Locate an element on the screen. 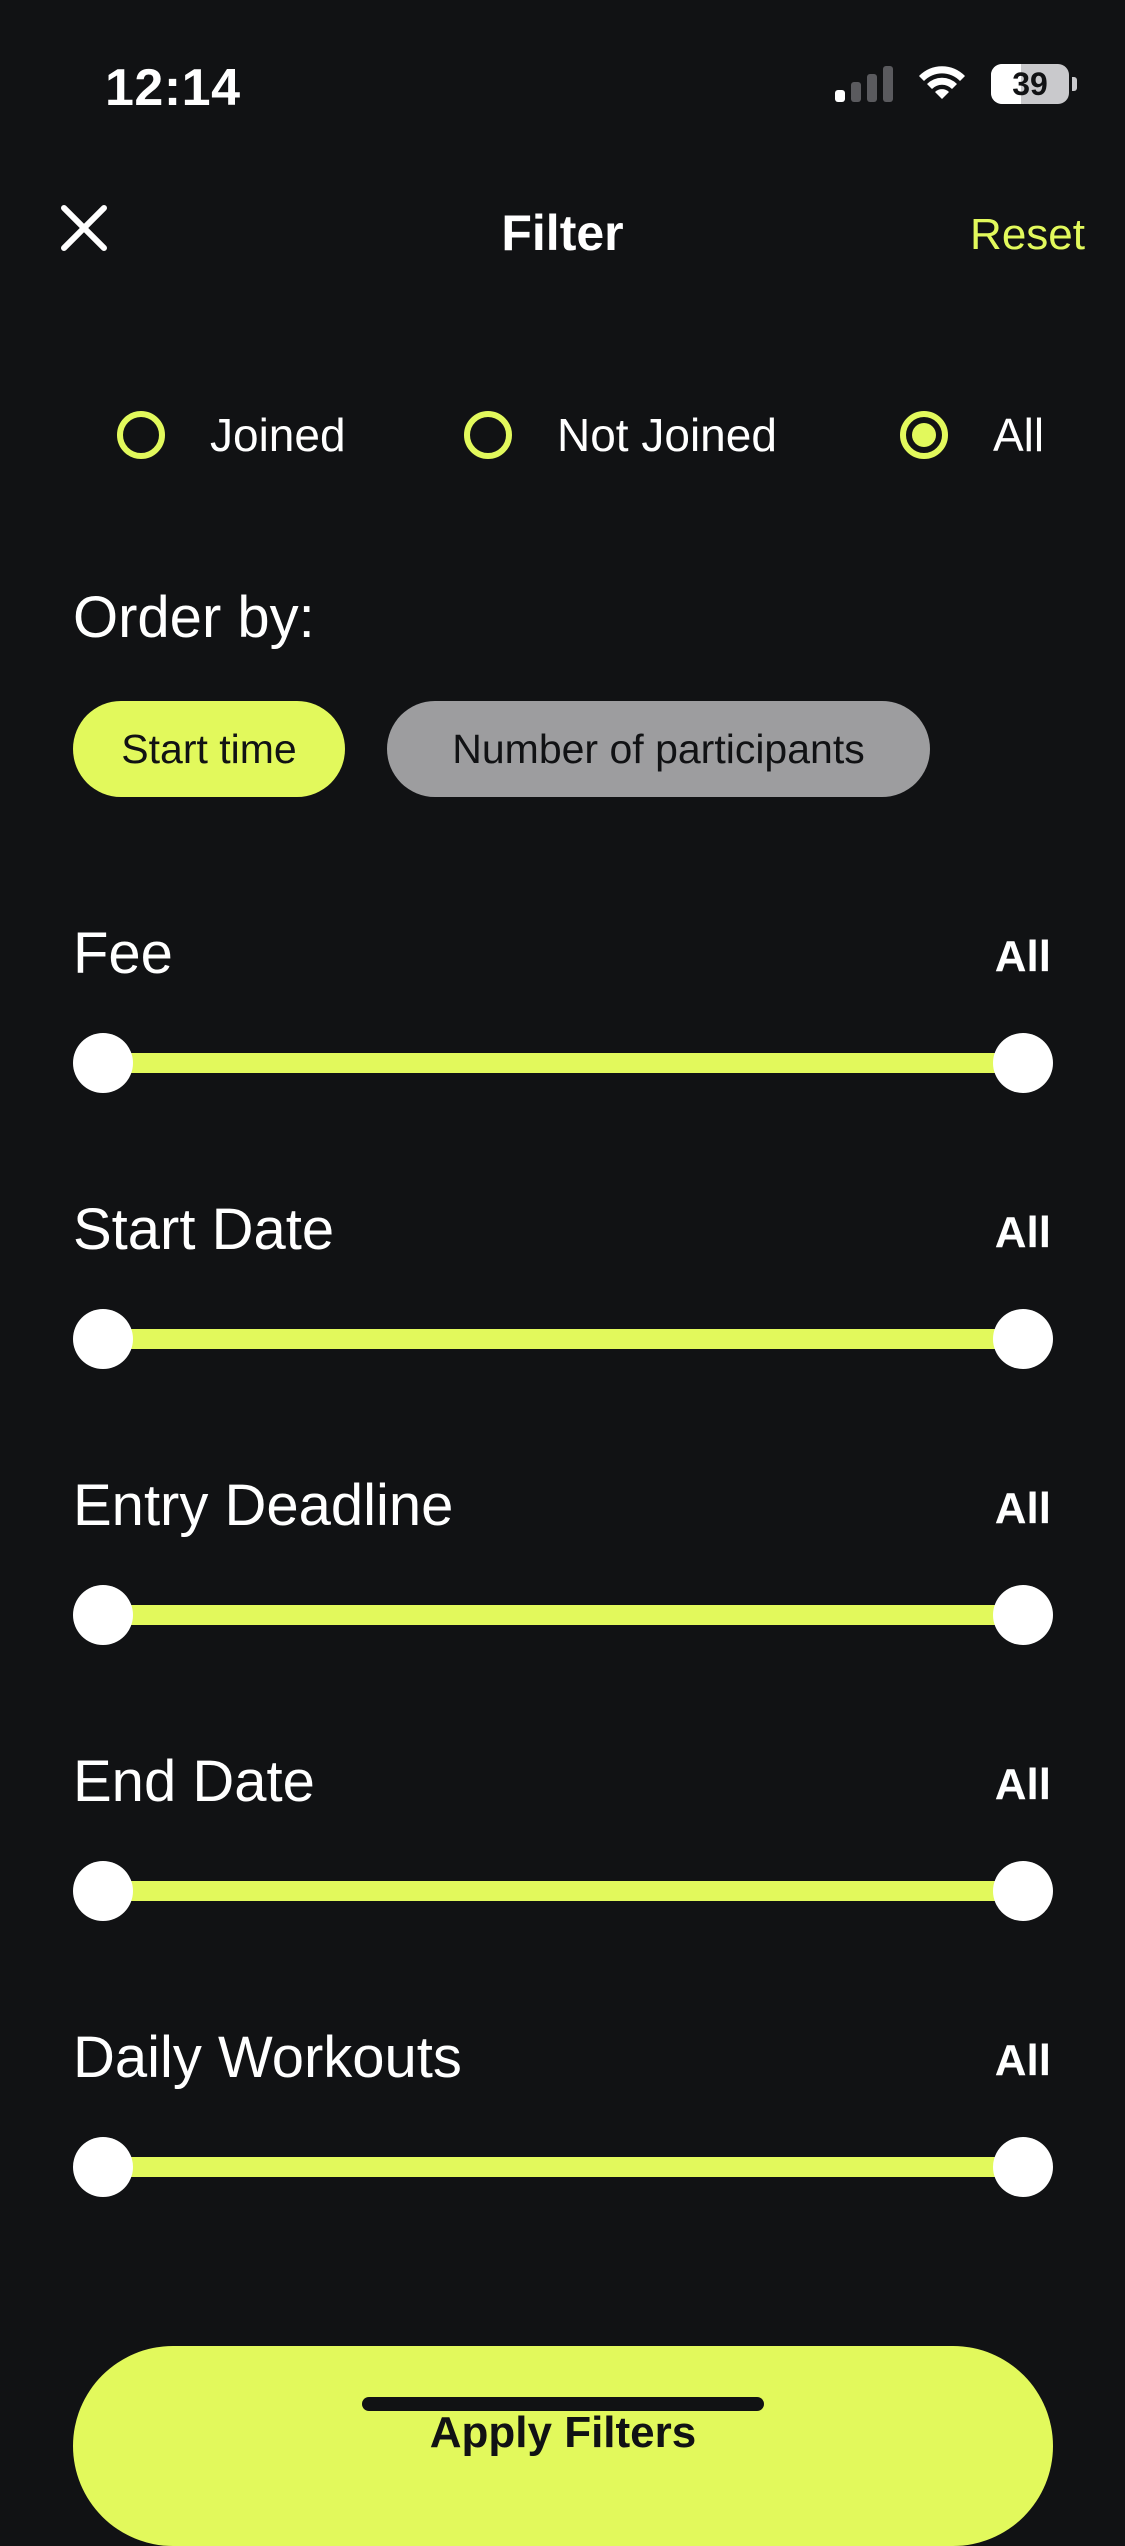  radio-all: All is located at coordinates (972, 435).